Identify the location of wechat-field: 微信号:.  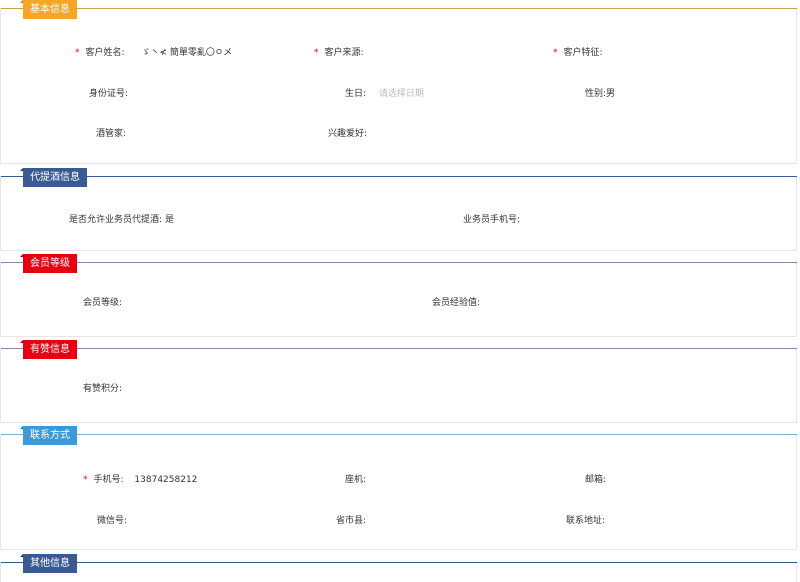
(112, 519).